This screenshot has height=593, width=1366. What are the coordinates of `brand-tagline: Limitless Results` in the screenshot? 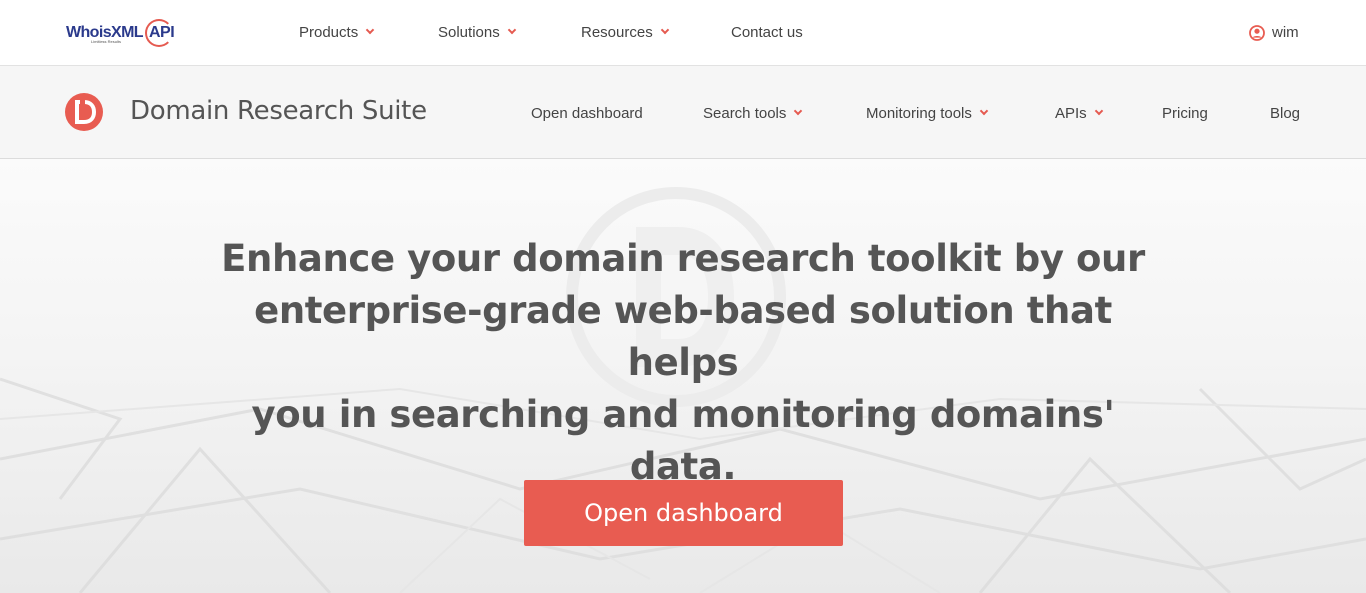 It's located at (106, 41).